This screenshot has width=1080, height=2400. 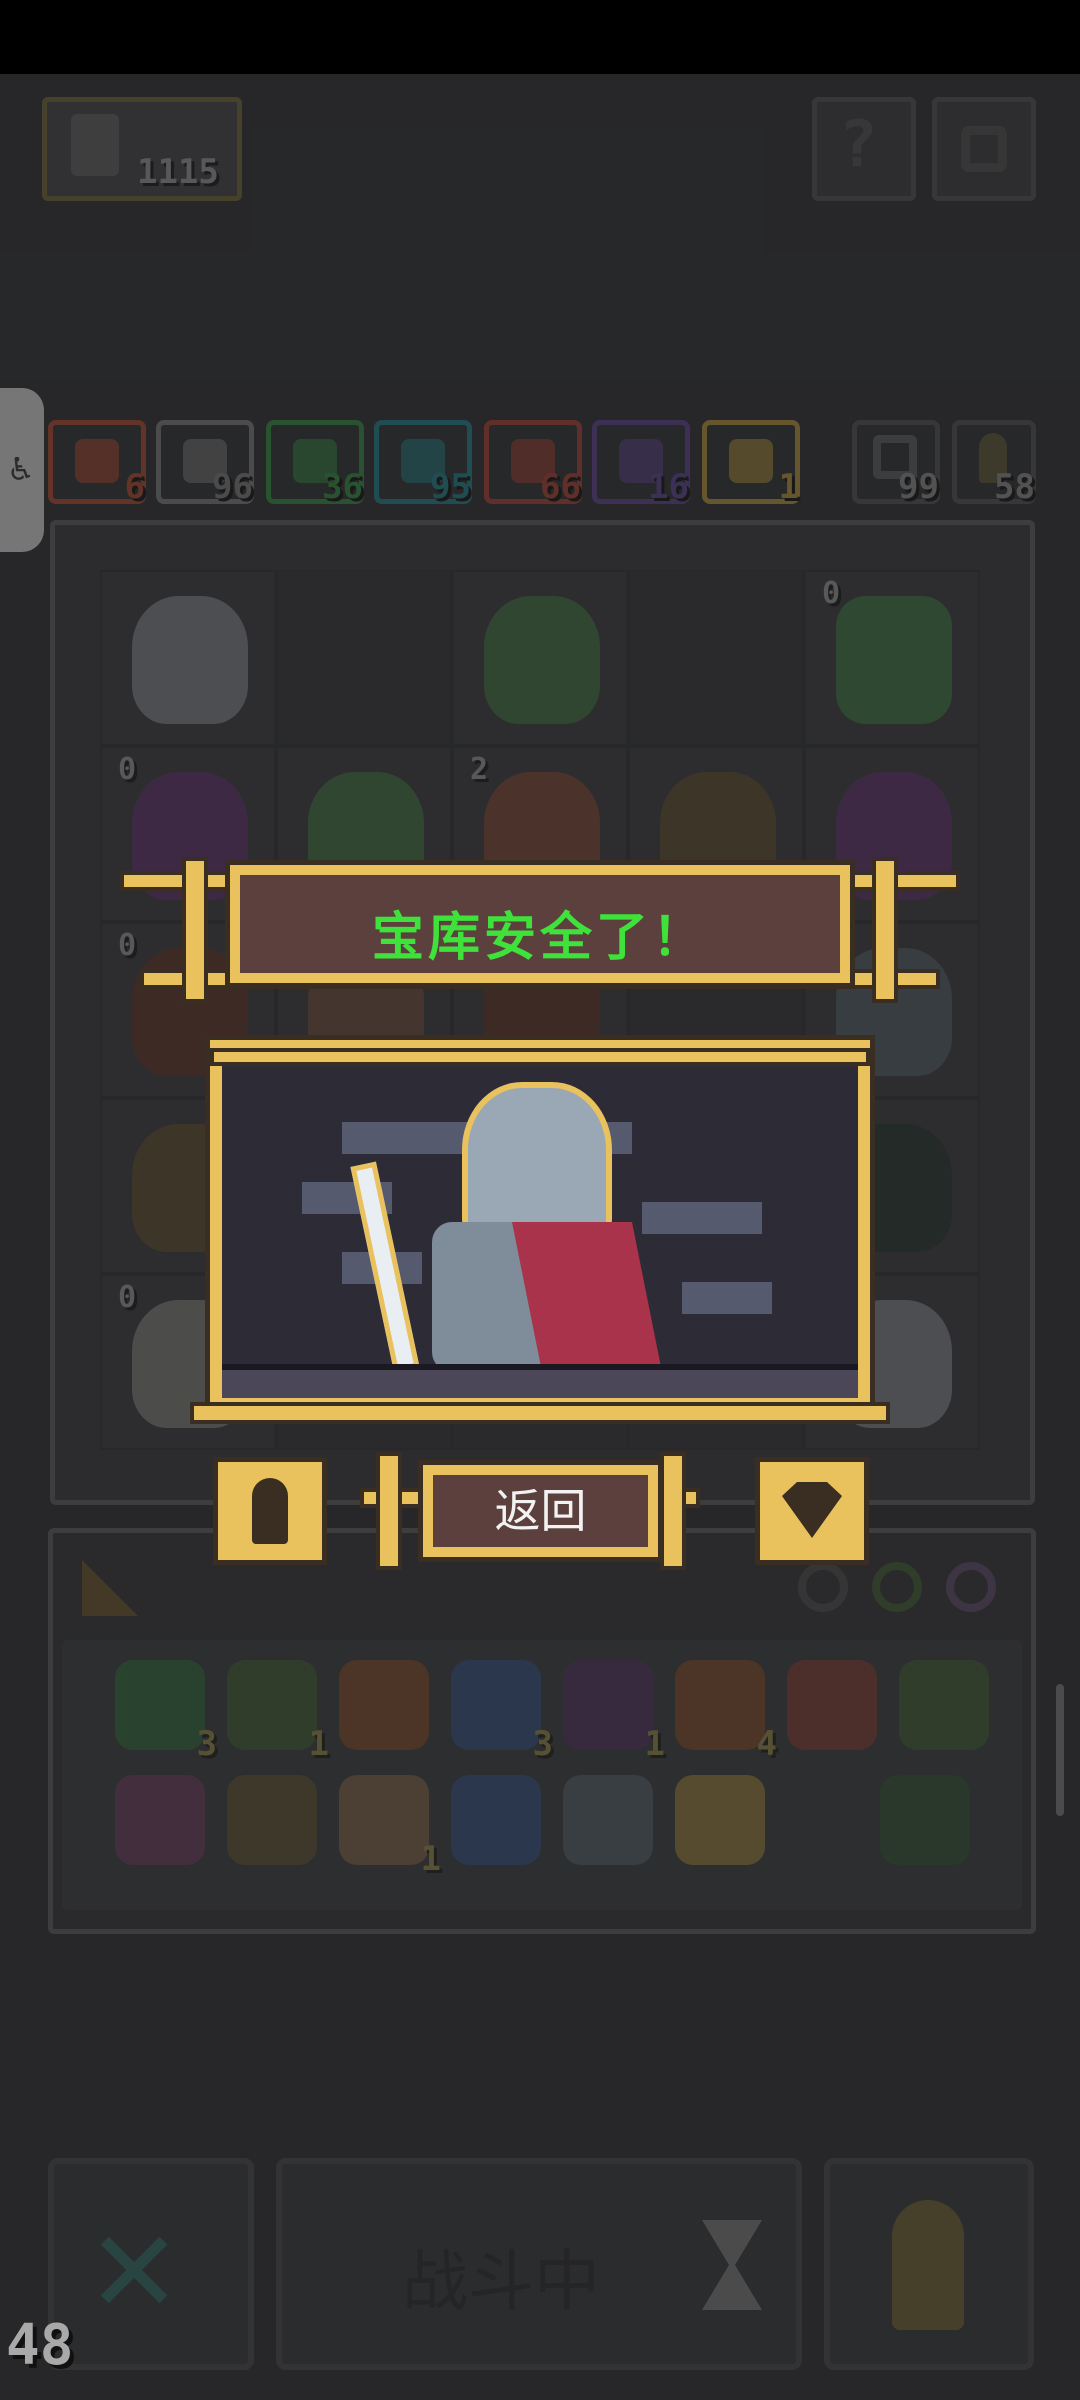 What do you see at coordinates (885, 930) in the screenshot?
I see `banner-post-right` at bounding box center [885, 930].